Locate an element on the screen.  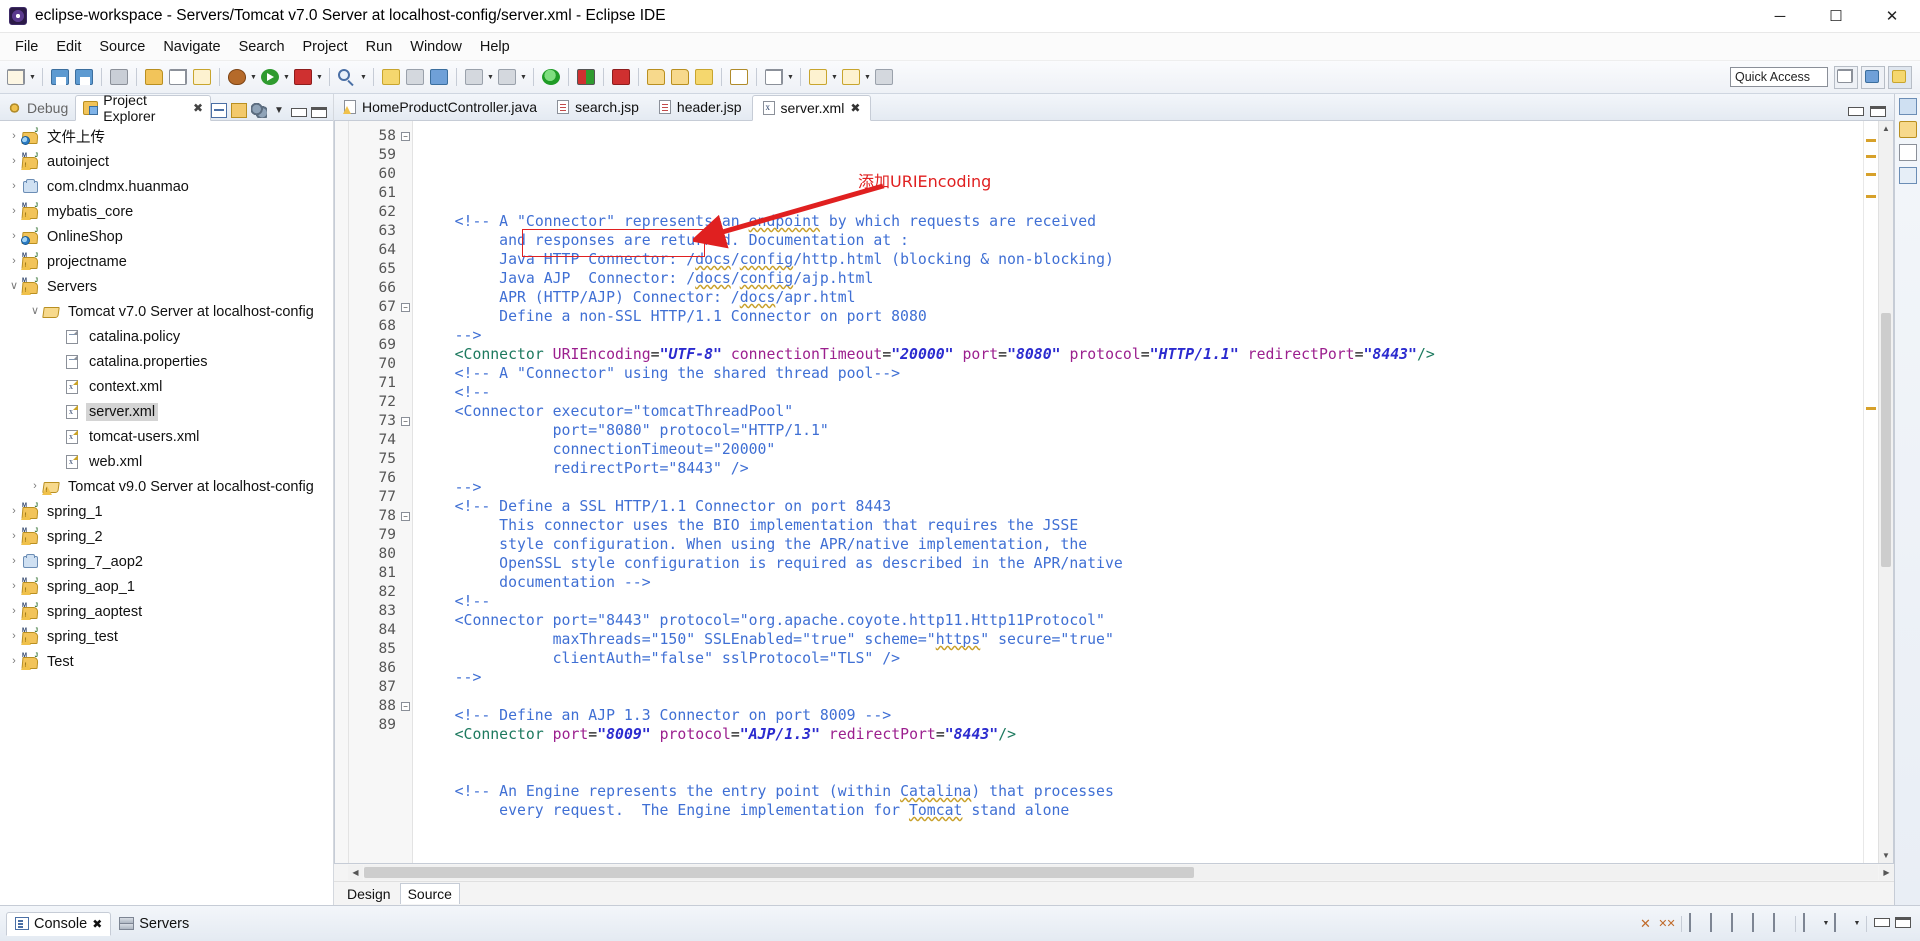
outline-view-icon is located at coordinates (1907, 106).